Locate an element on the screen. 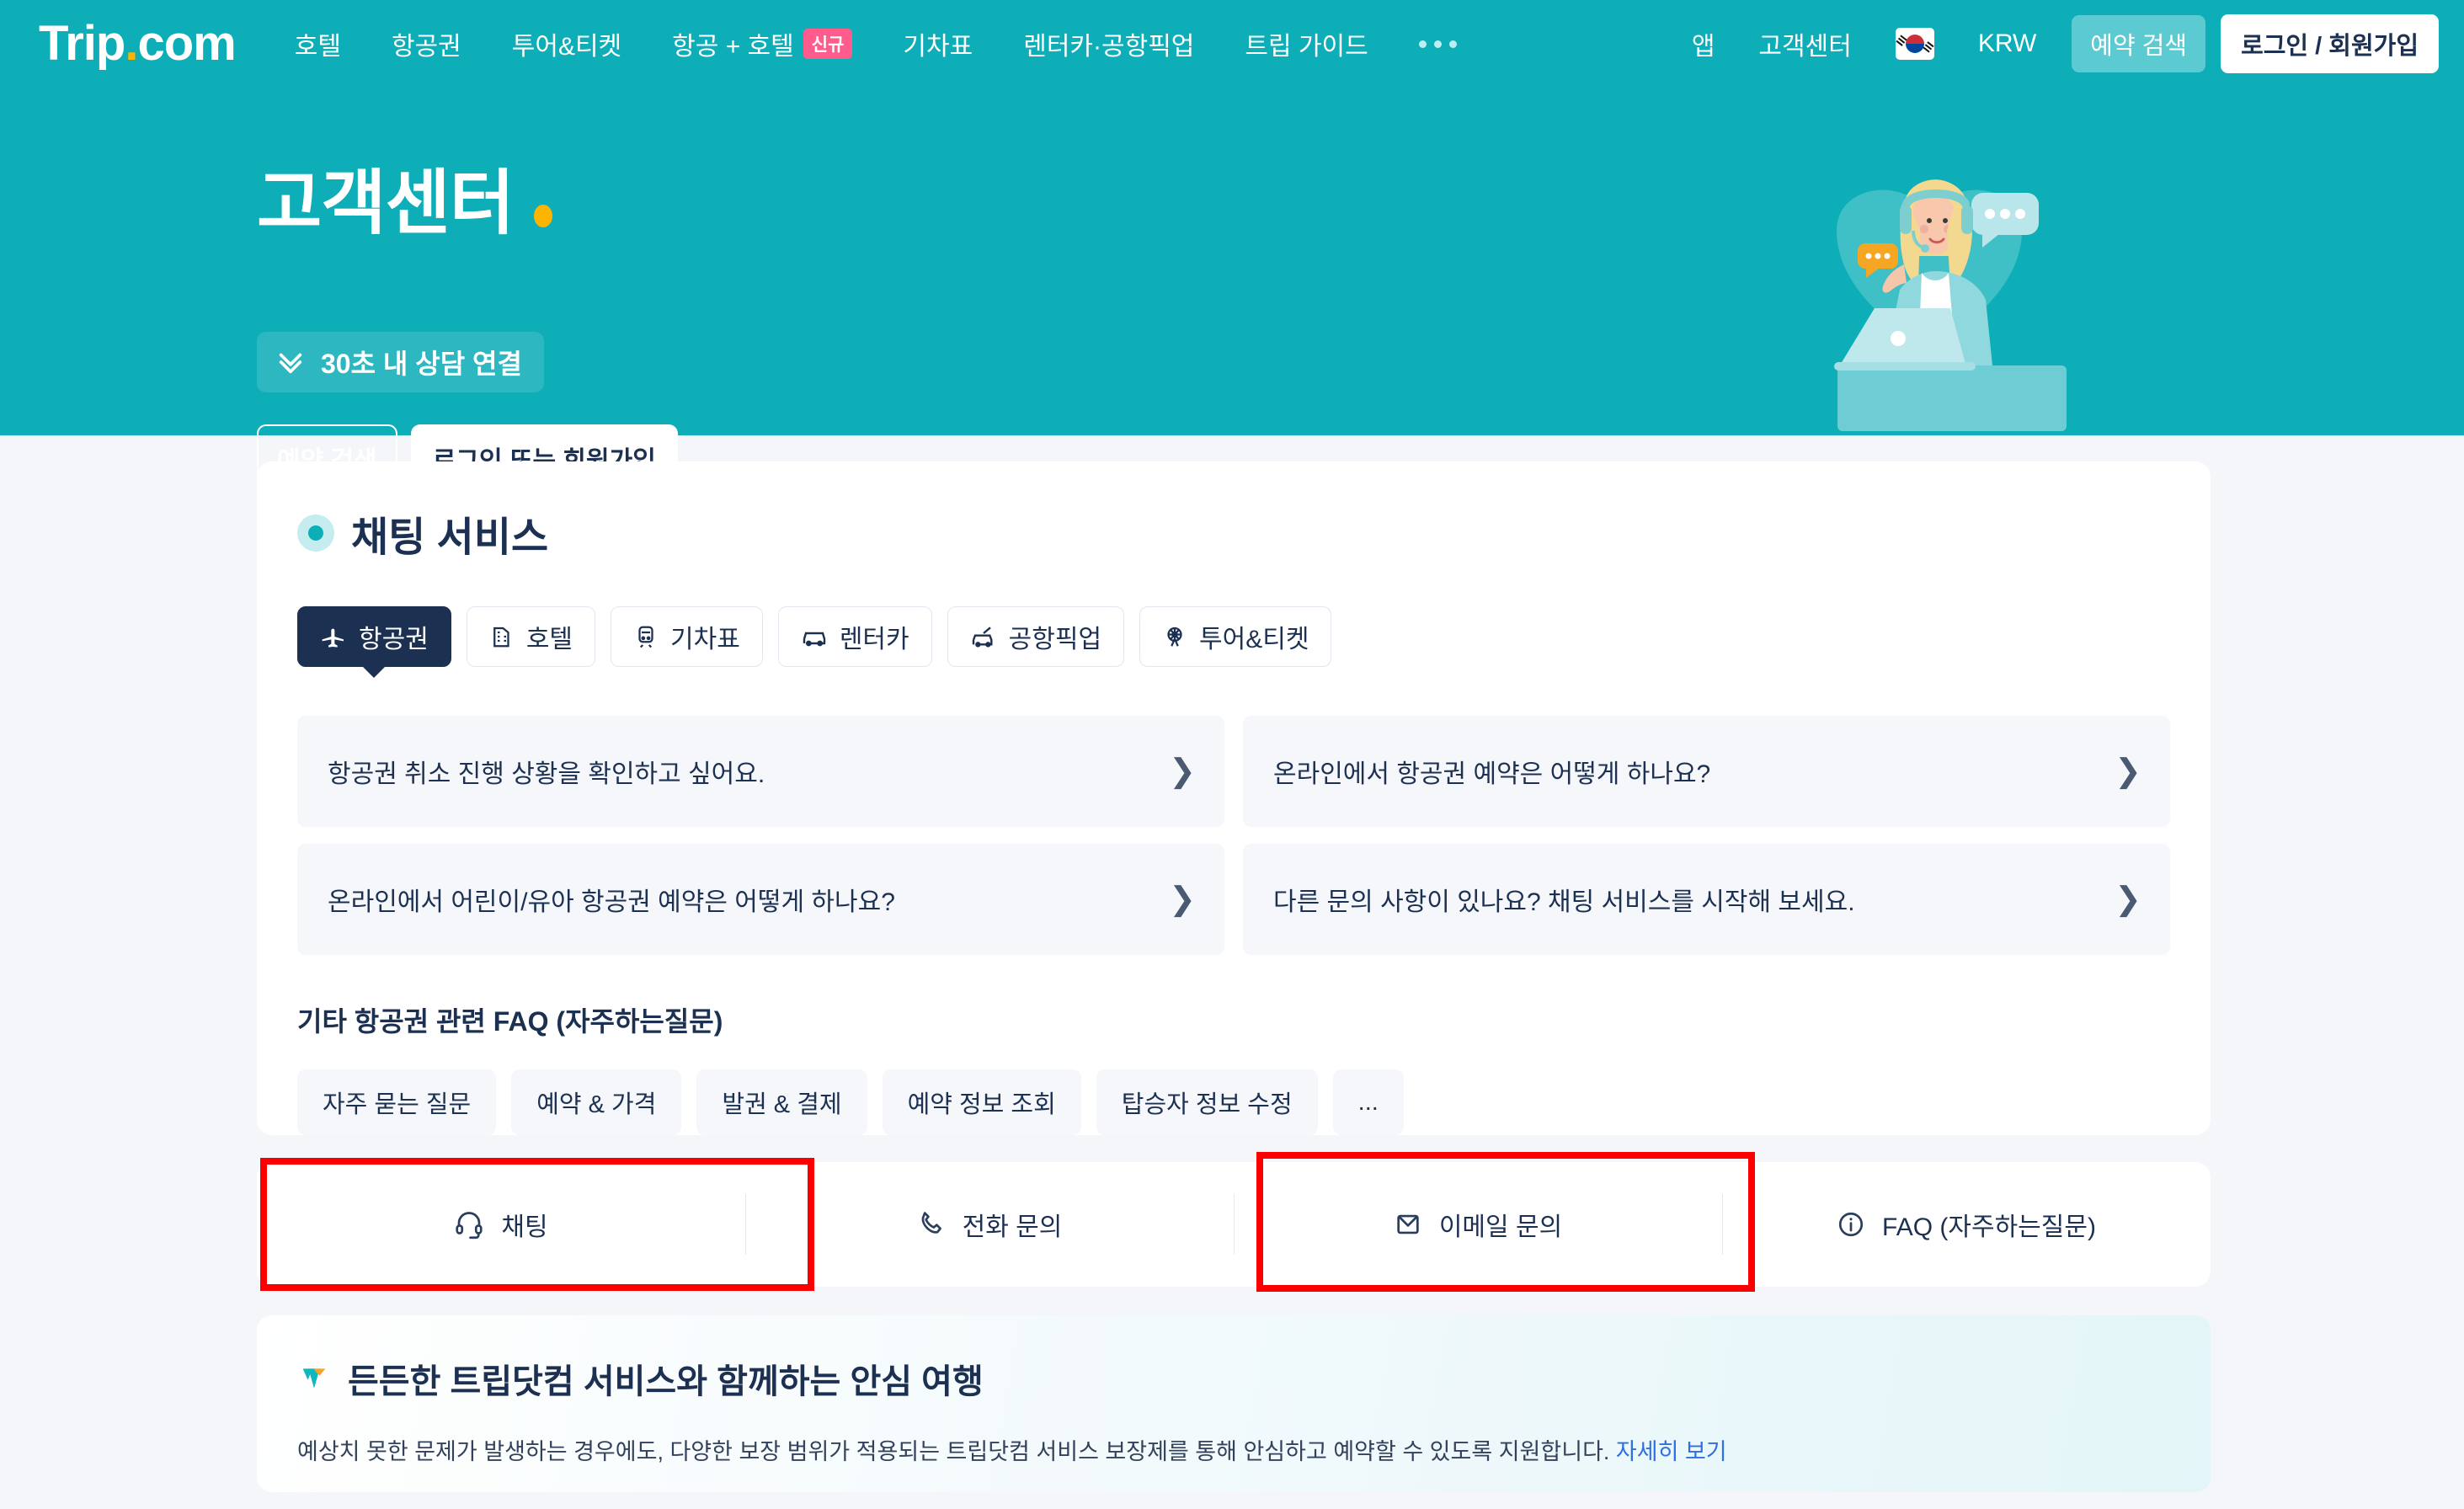 The width and height of the screenshot is (2464, 1509). contact-label: FAQ (자주하는질문) is located at coordinates (1989, 1227).